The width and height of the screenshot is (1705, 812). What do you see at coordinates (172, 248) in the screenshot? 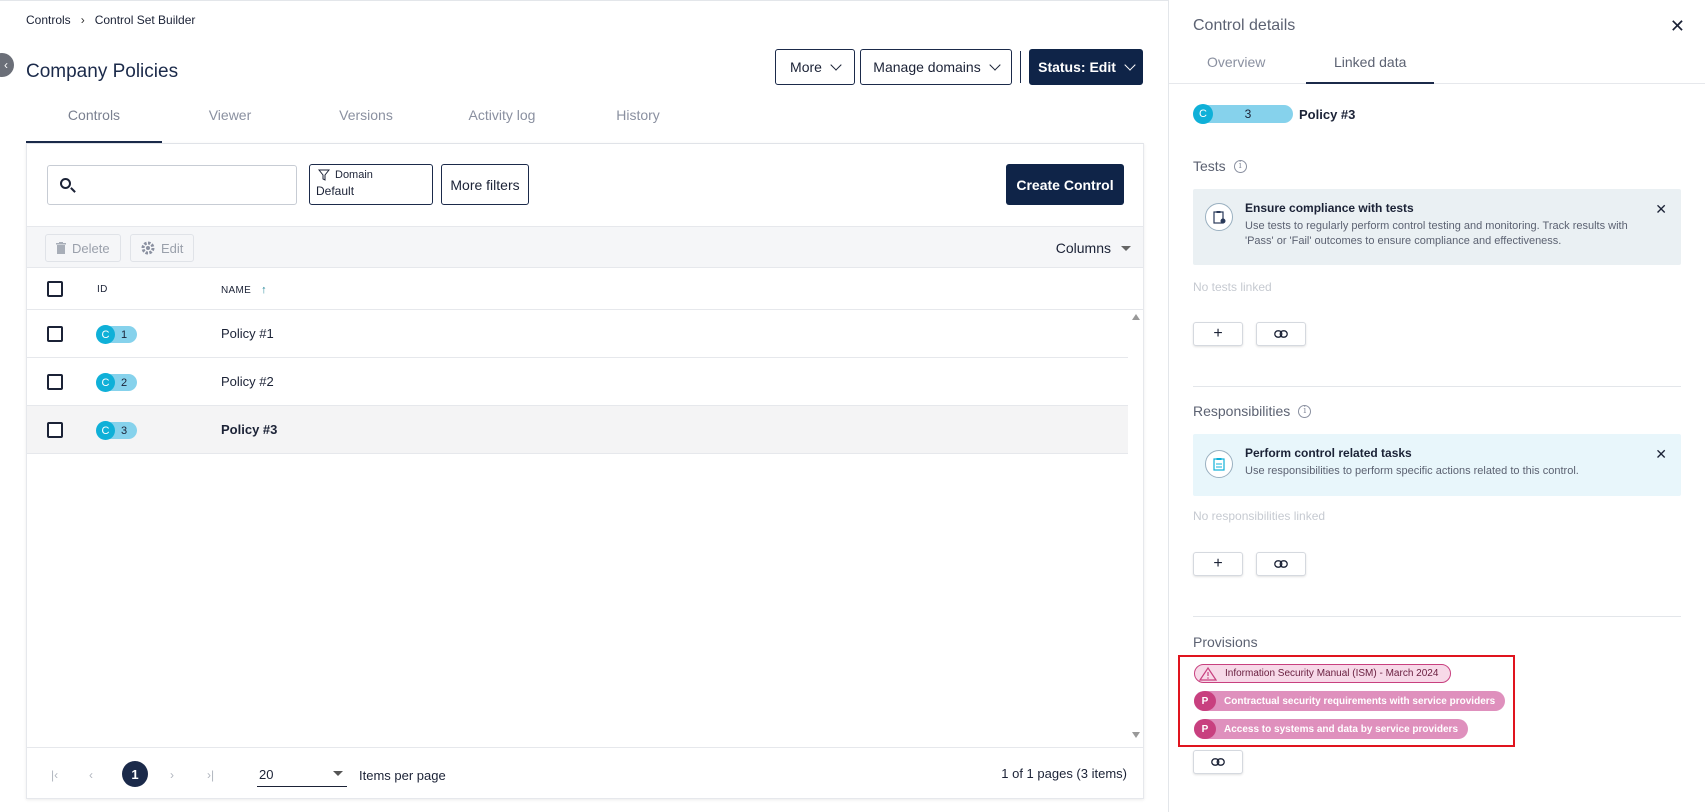
I see `edit-label: Edit` at bounding box center [172, 248].